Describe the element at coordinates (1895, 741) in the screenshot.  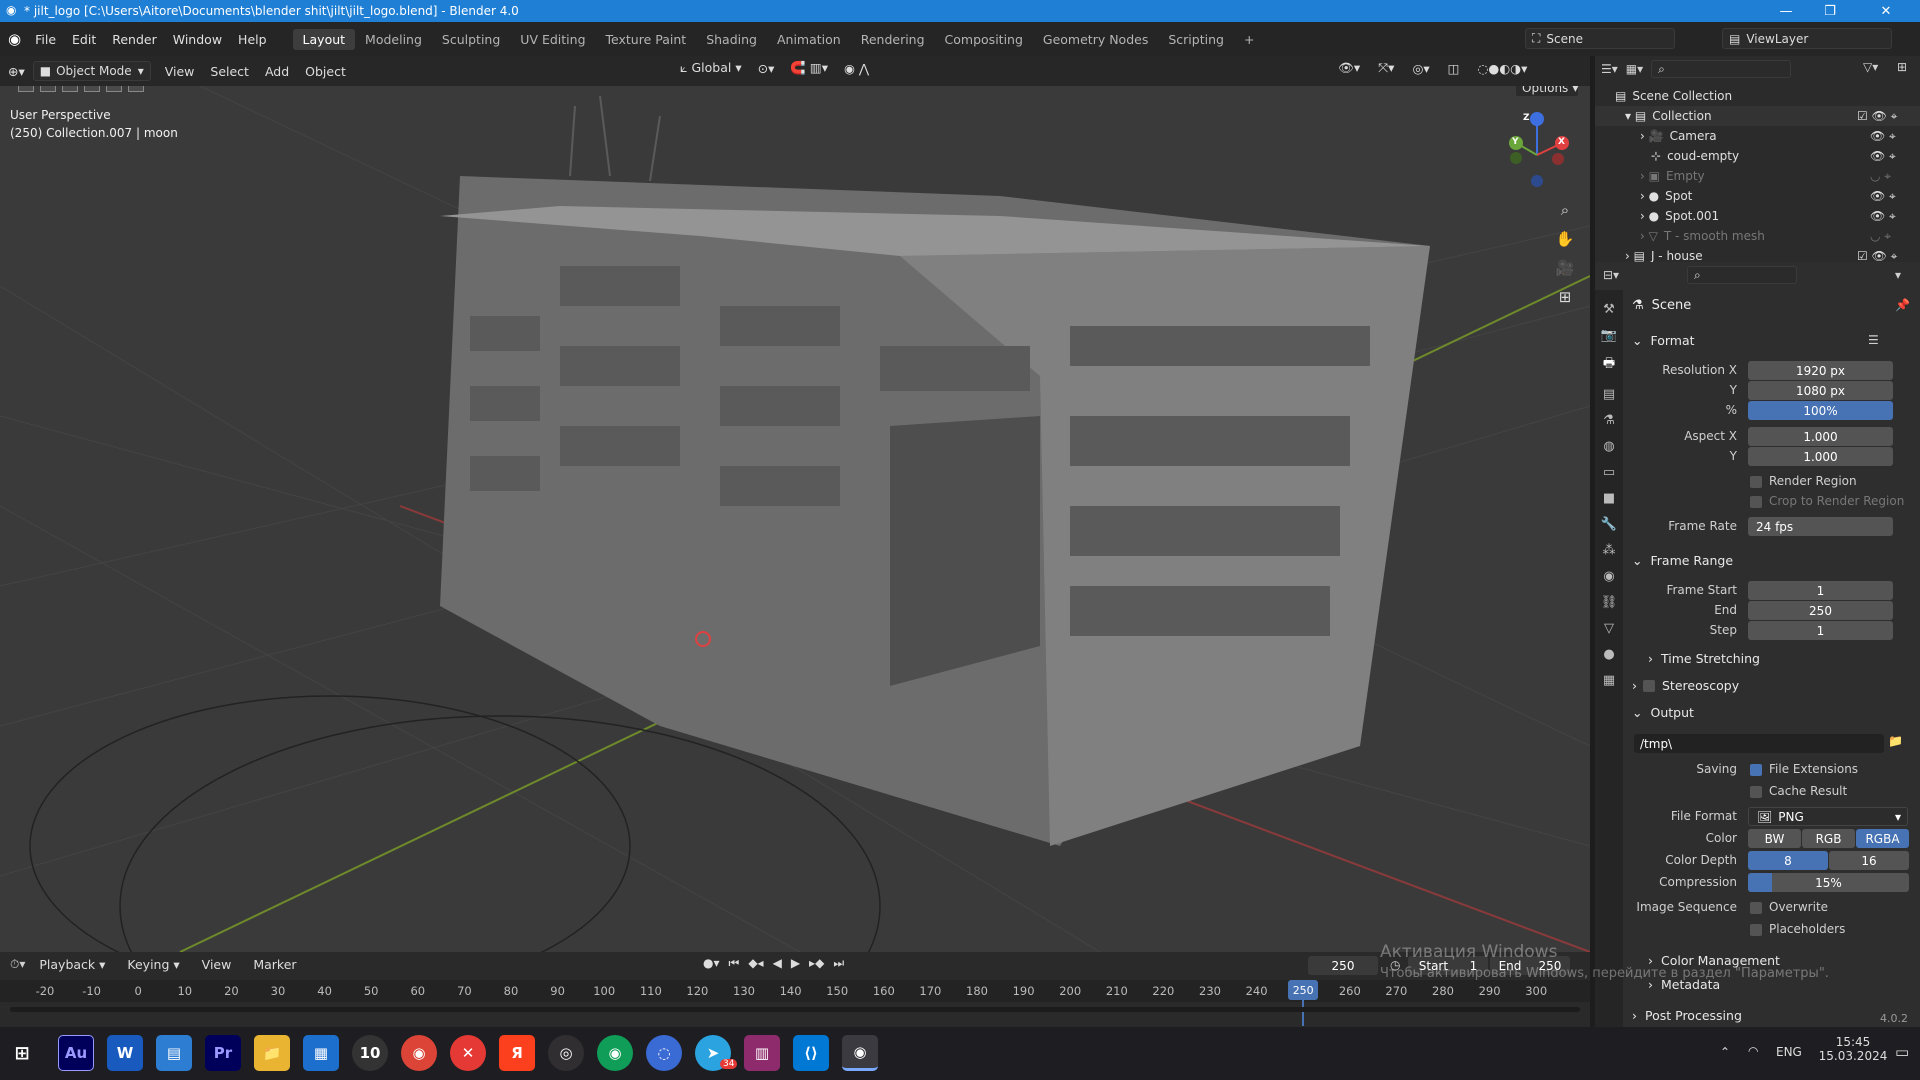
I see `folder-icon: 📁` at that location.